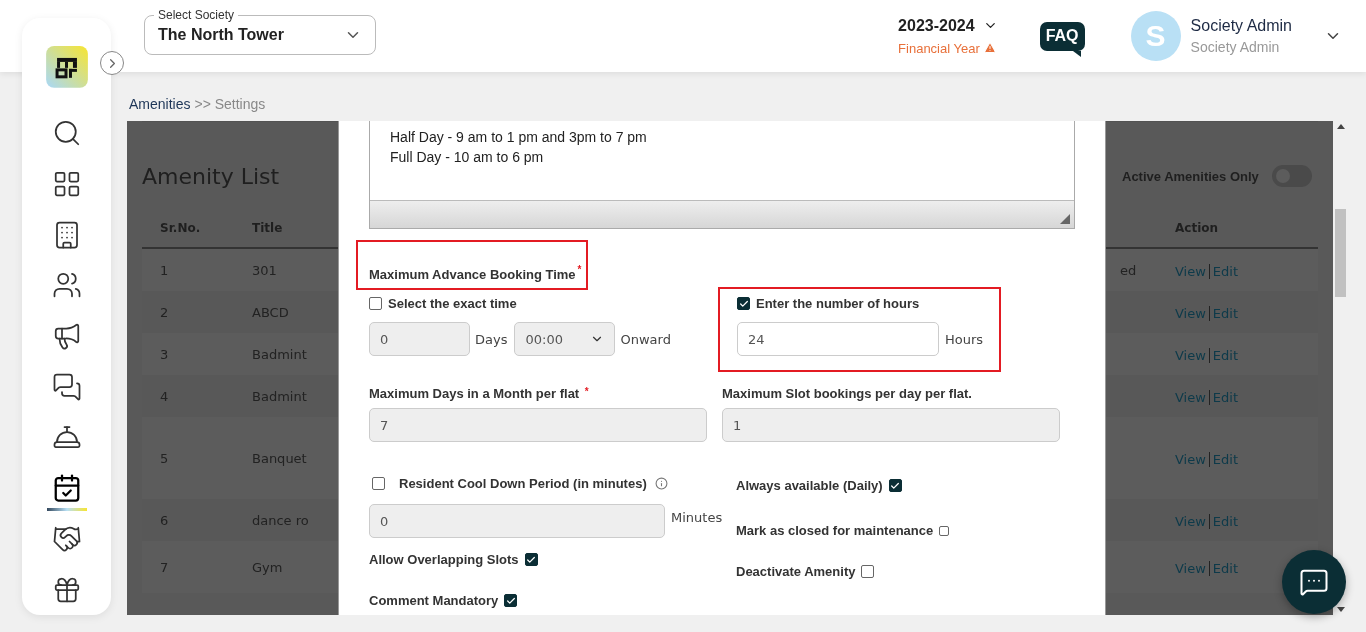 The height and width of the screenshot is (632, 1366). Describe the element at coordinates (1340, 253) in the screenshot. I see `scrollbar-thumb` at that location.